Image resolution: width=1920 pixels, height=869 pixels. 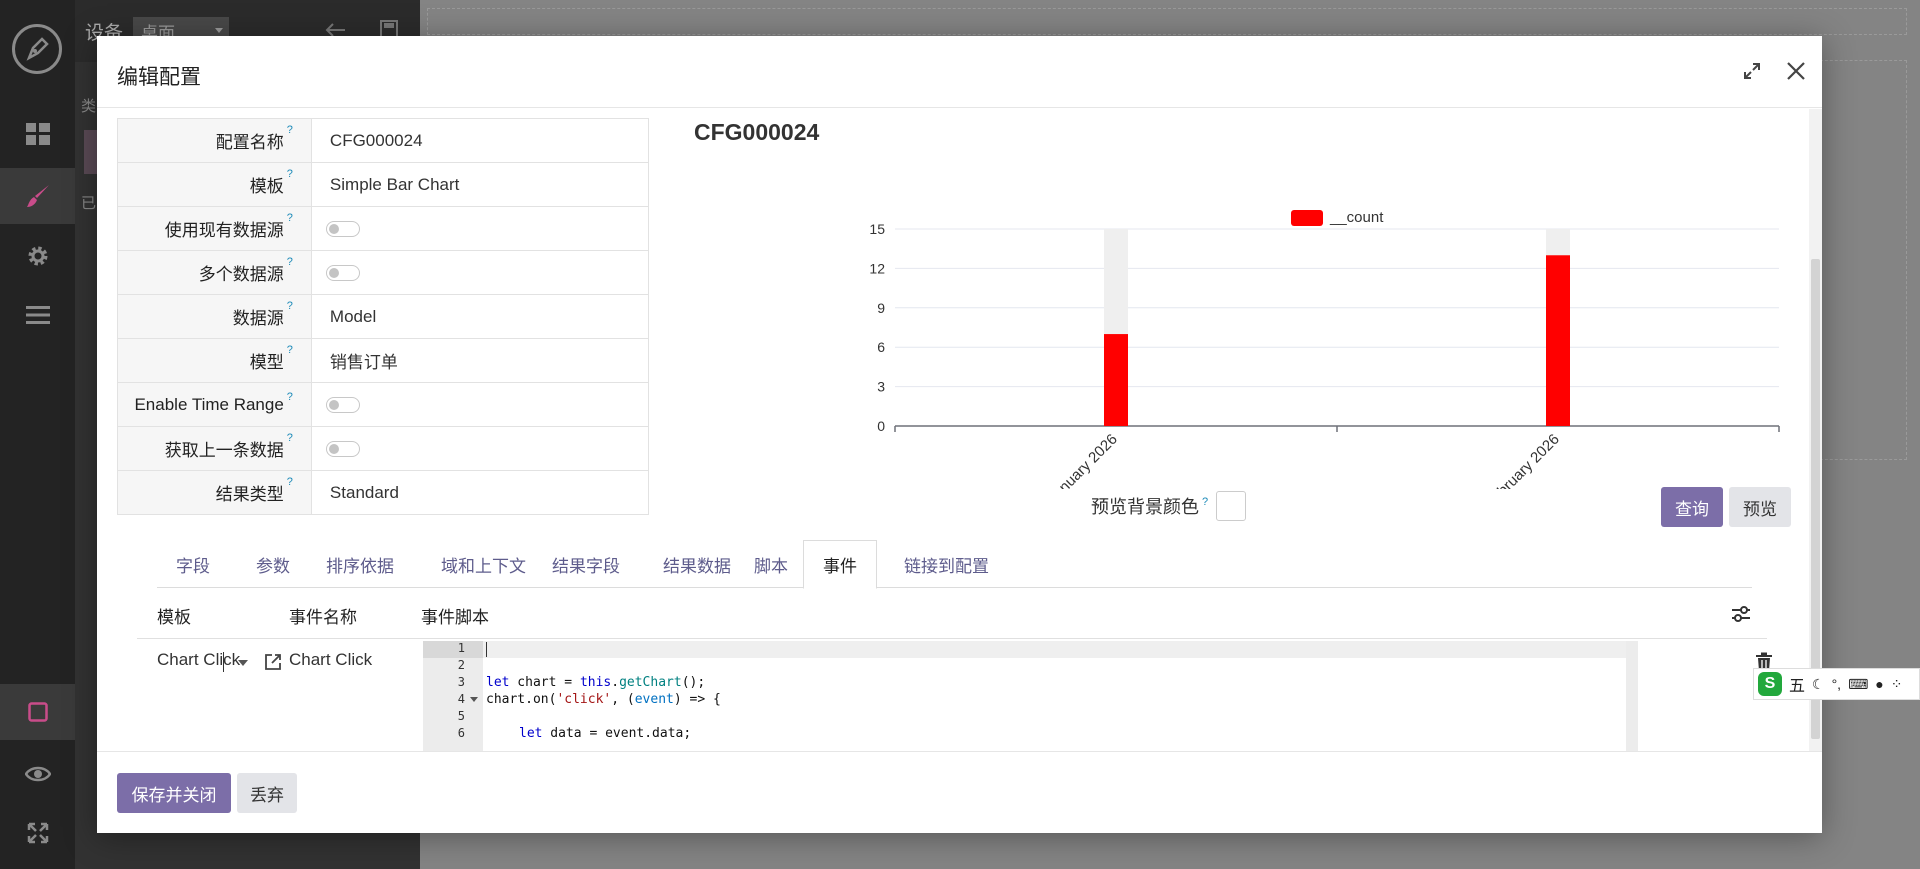 What do you see at coordinates (89, 106) in the screenshot?
I see `section-label: 类` at bounding box center [89, 106].